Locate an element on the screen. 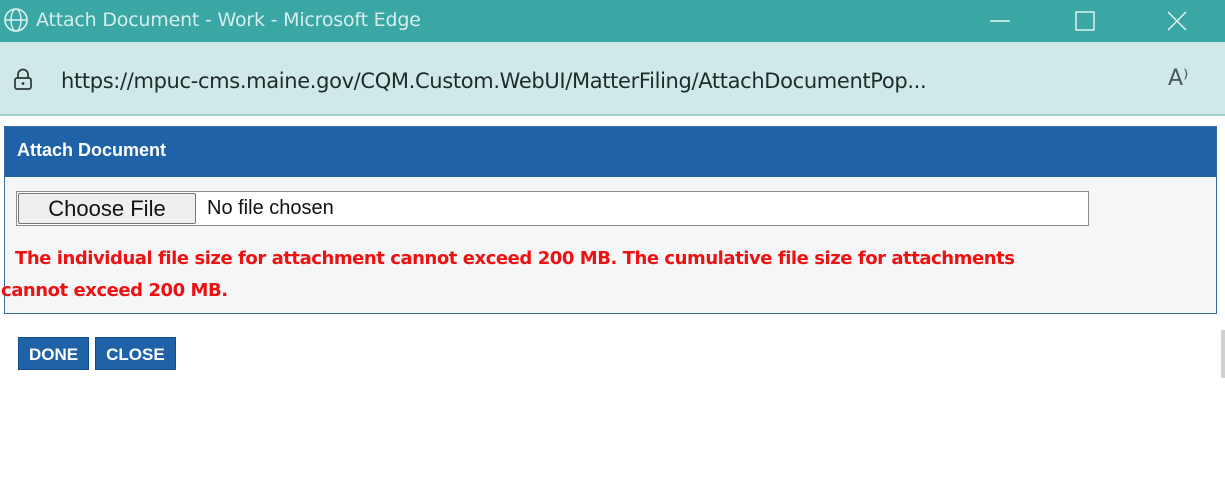  close-button: CLOSE is located at coordinates (135, 353).